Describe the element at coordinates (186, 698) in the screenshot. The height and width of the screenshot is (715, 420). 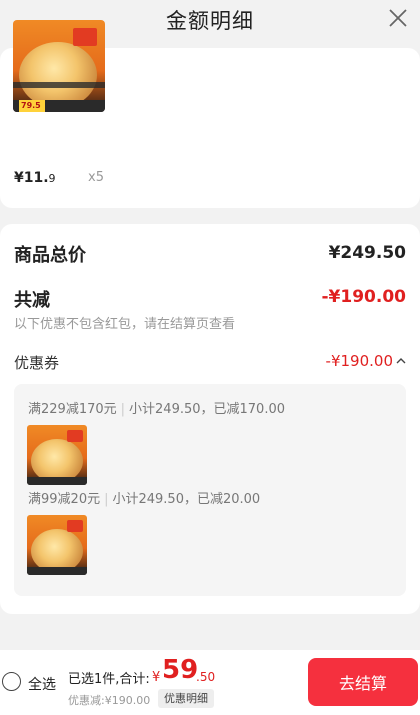
I see `discount-detail-button: 优惠明细` at that location.